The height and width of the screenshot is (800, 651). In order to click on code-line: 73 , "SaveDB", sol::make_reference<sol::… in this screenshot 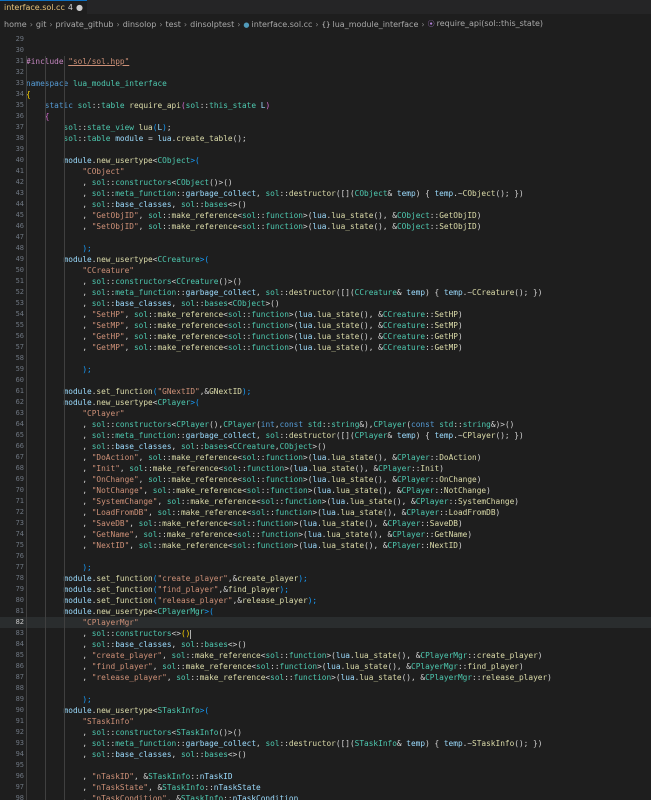, I will do `click(325, 523)`.